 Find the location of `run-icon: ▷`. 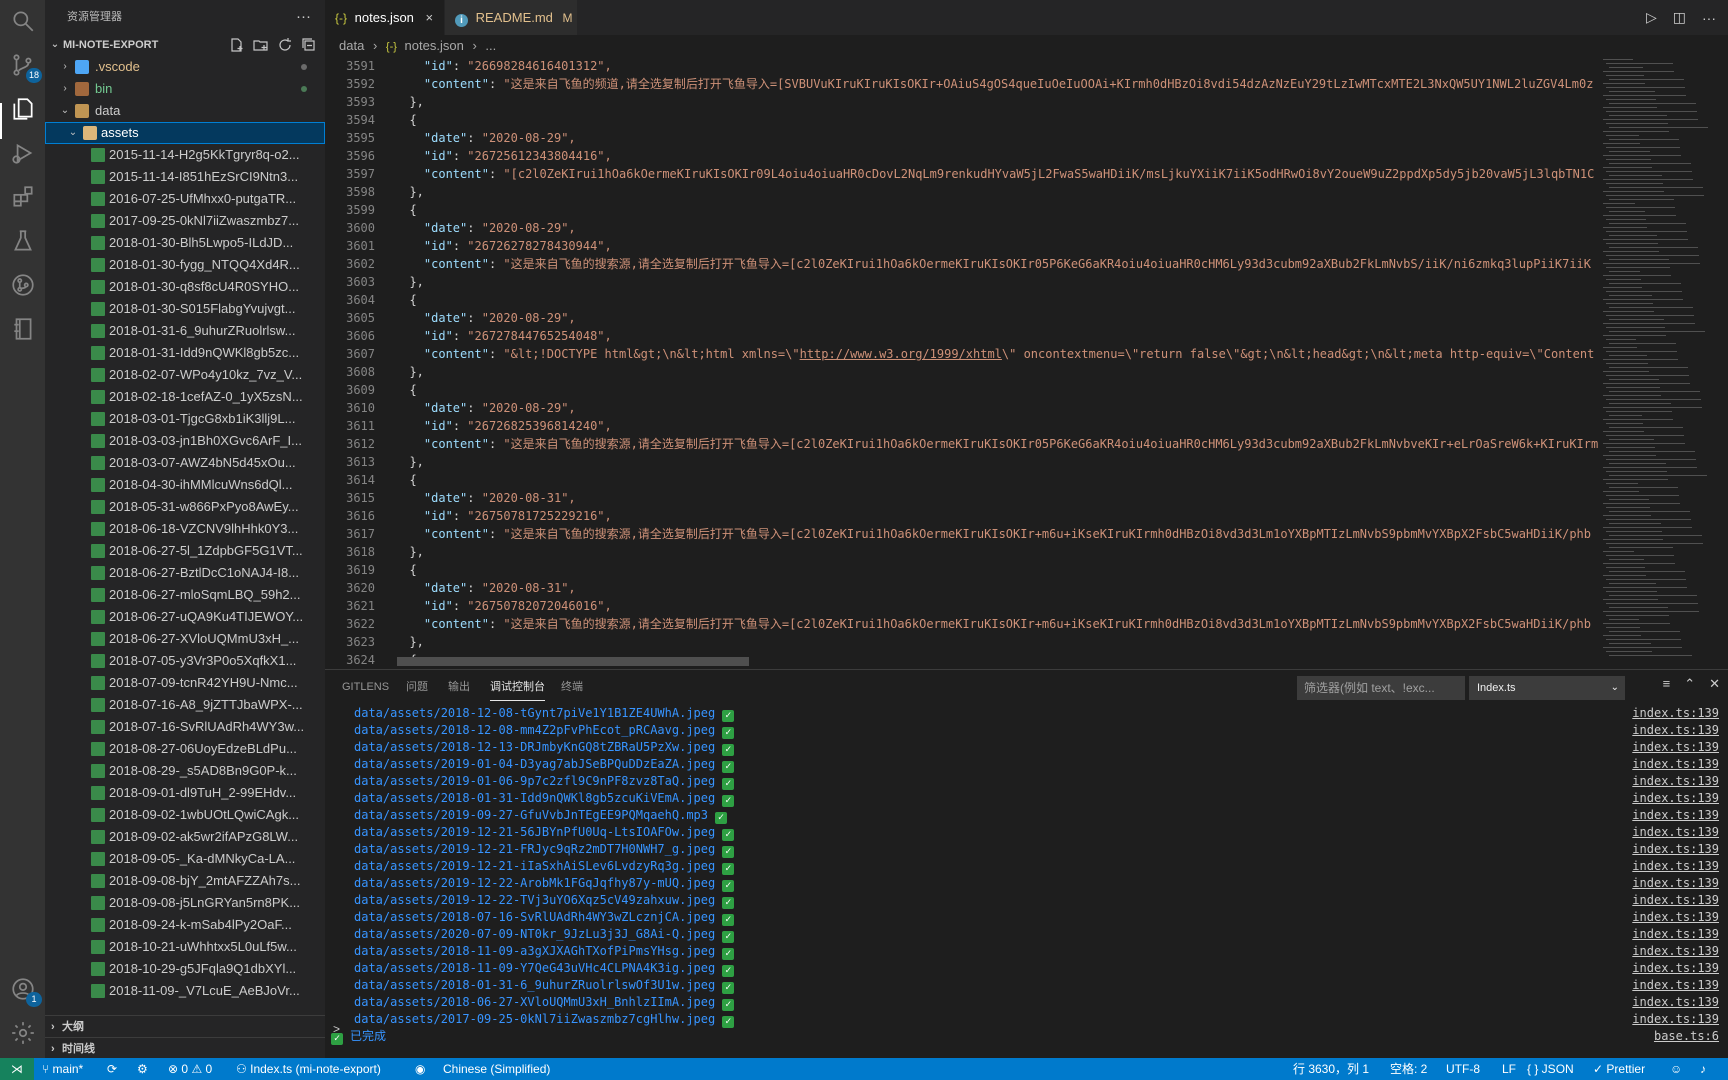

run-icon: ▷ is located at coordinates (1651, 17).